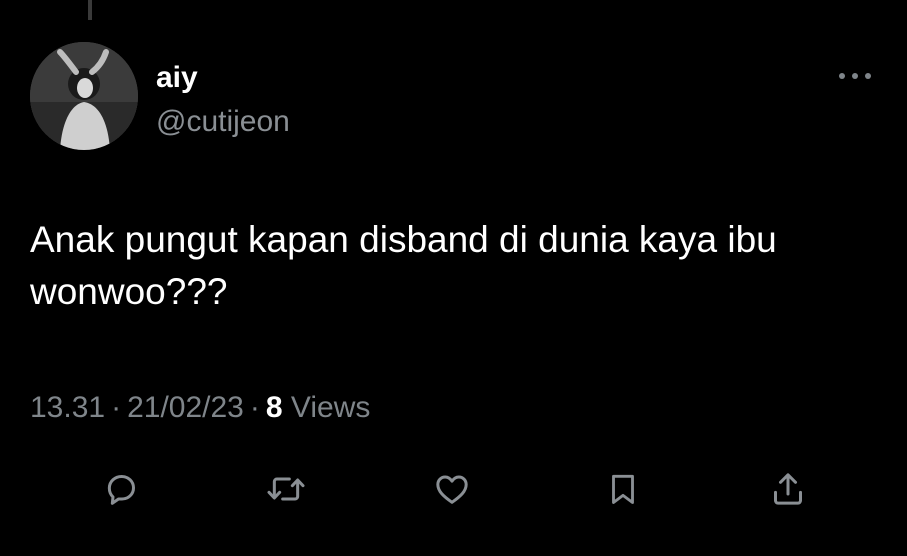 This screenshot has width=907, height=556. I want to click on tweet-actions-bar, so click(453, 489).